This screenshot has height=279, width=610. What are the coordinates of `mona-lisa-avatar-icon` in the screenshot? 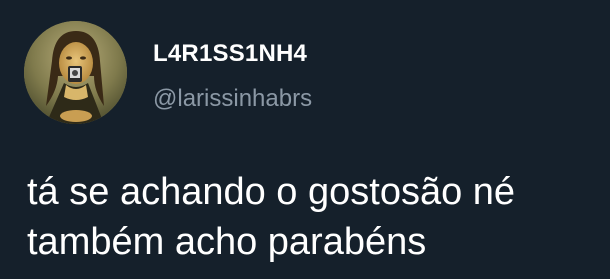 It's located at (75, 72).